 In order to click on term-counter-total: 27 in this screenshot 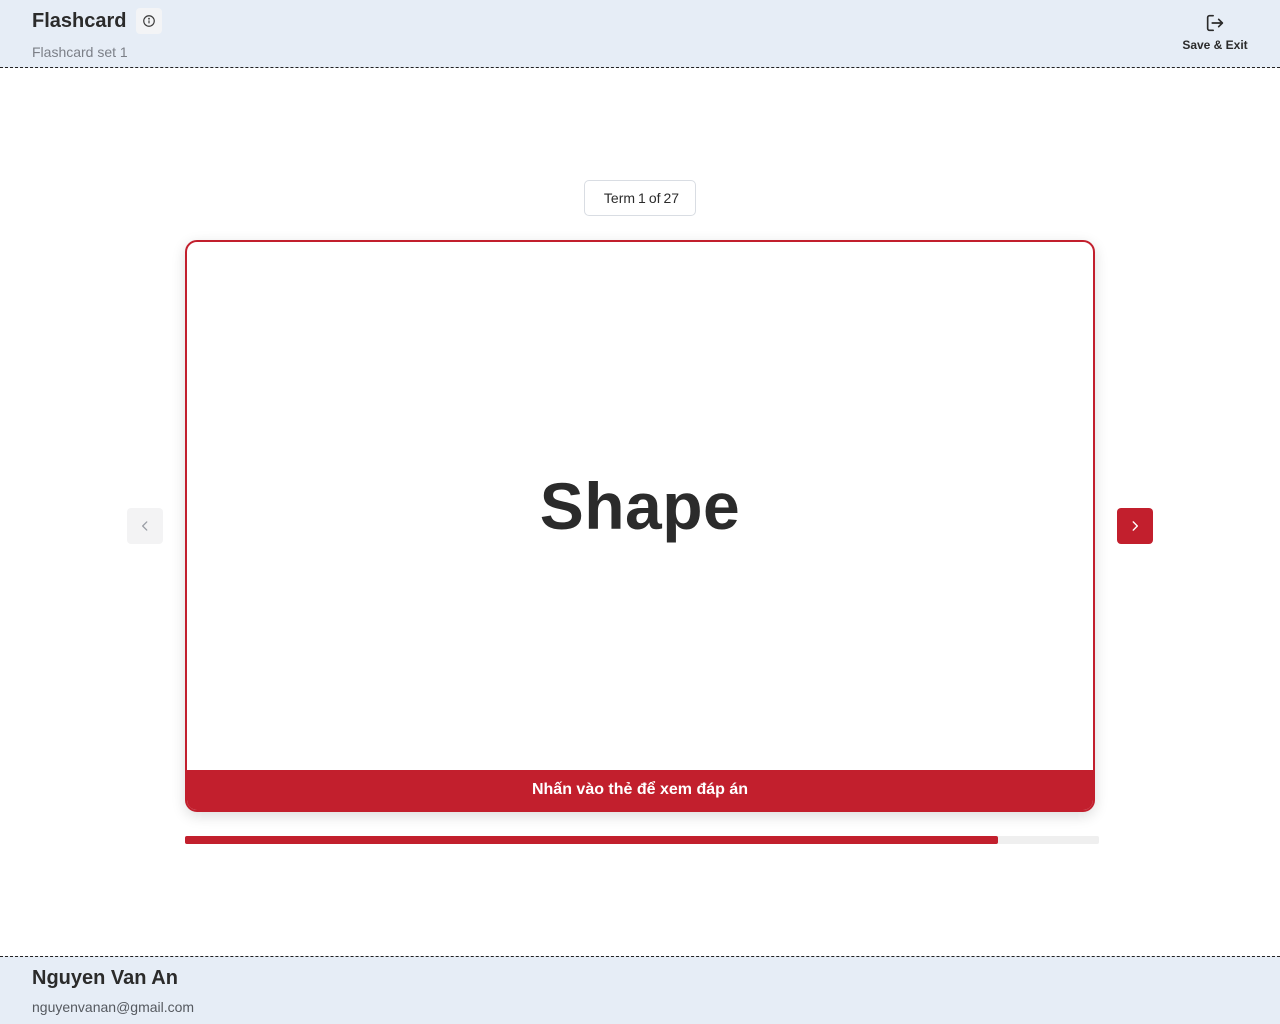, I will do `click(671, 198)`.